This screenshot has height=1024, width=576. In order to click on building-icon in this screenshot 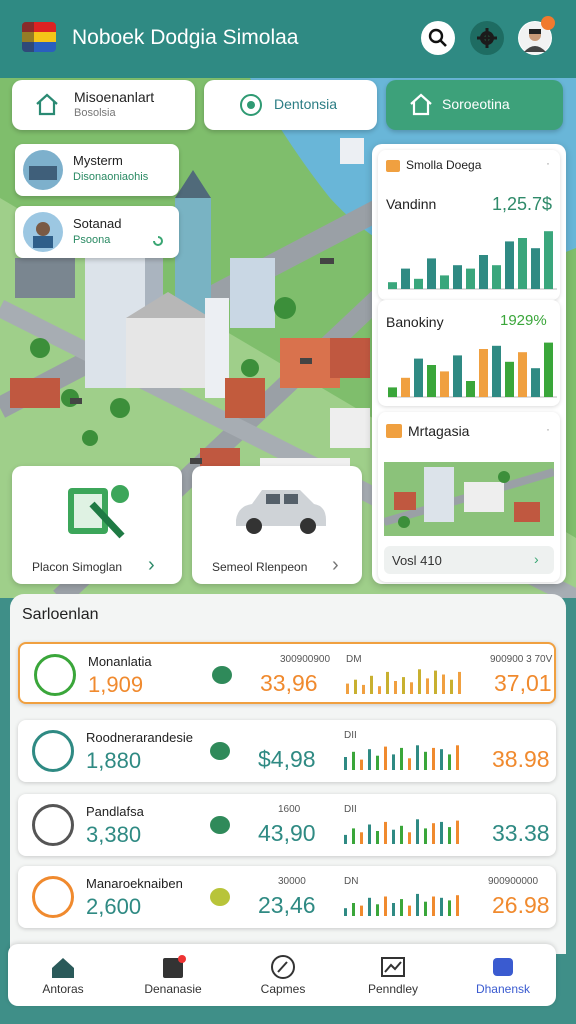, I will do `click(53, 825)`.